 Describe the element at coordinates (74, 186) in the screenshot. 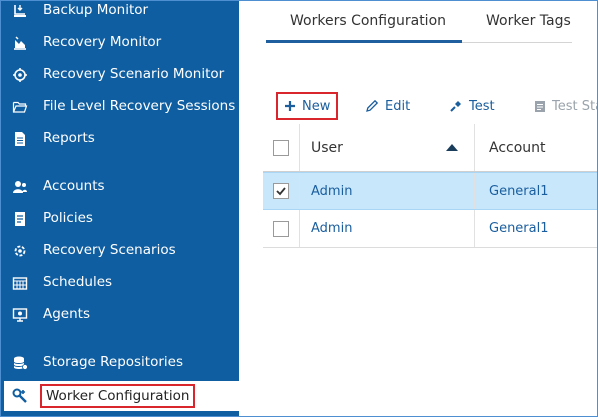

I see `sidebar-item-label: Accounts` at that location.